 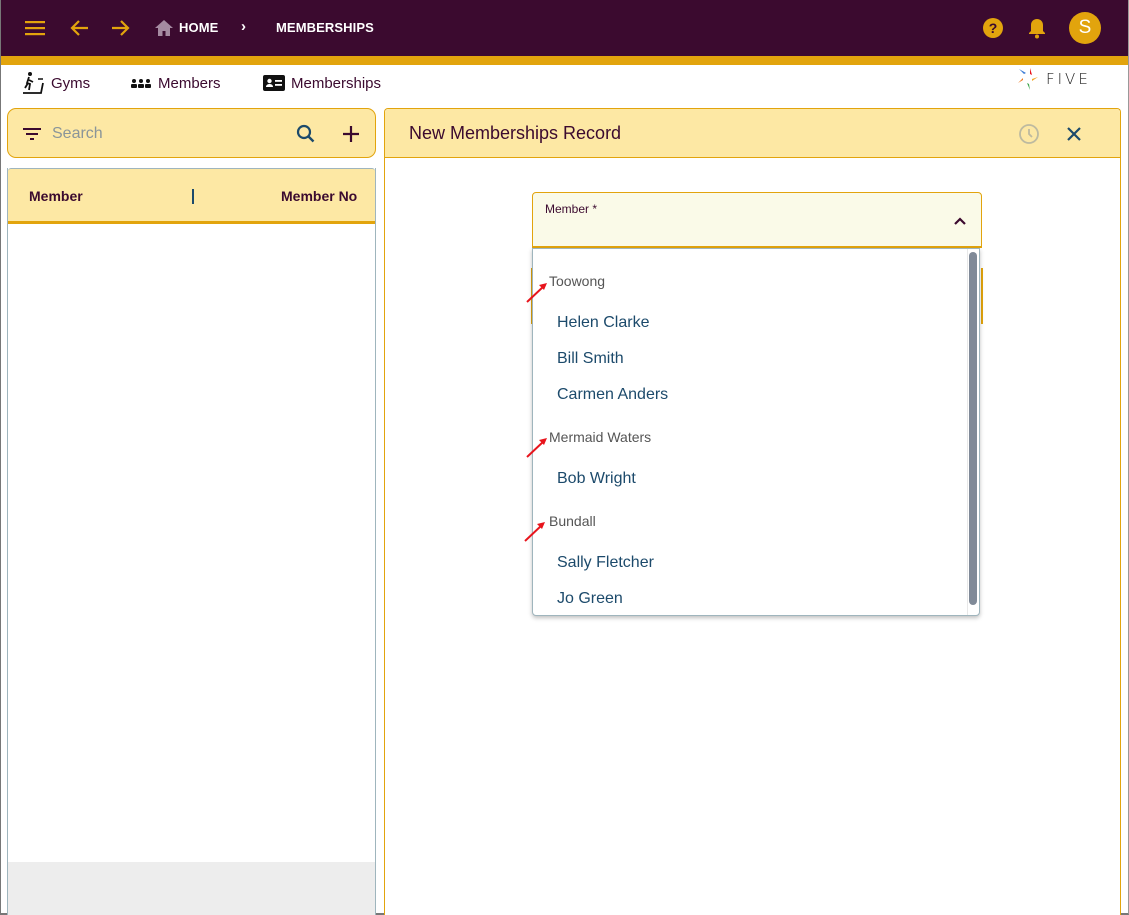 I want to click on treadmill-icon, so click(x=33, y=83).